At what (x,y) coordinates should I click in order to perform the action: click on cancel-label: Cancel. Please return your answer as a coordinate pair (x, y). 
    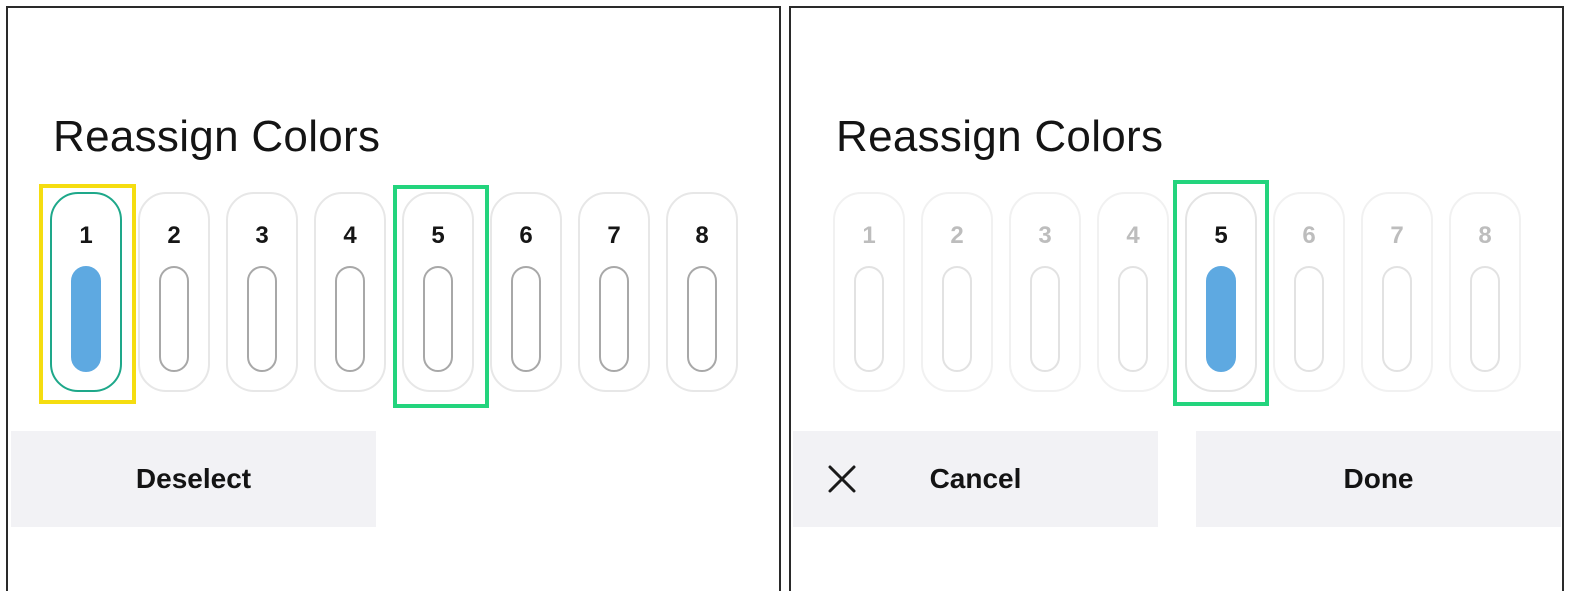
    Looking at the image, I should click on (975, 478).